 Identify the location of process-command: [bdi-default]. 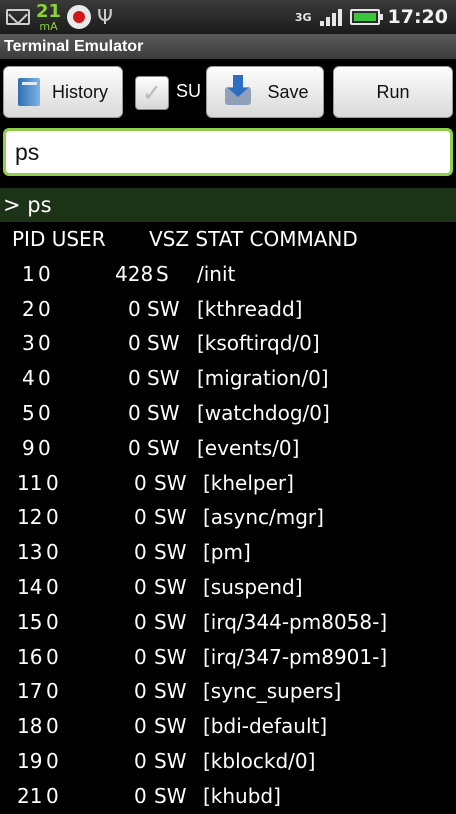
(265, 726).